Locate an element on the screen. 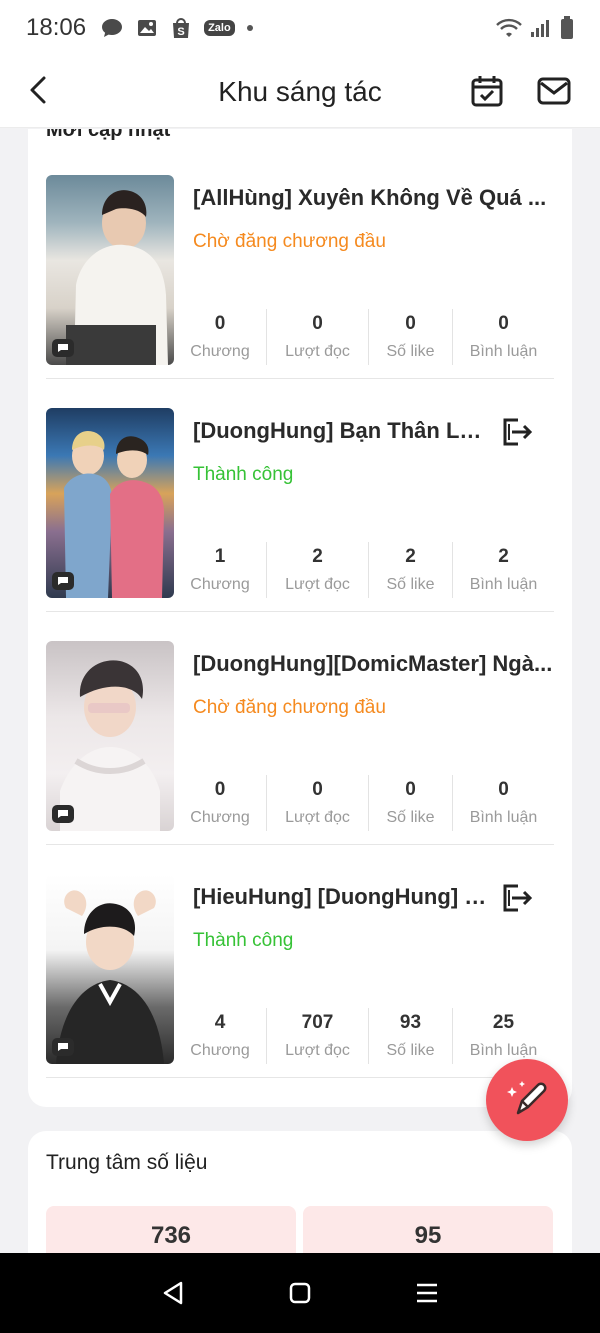 The width and height of the screenshot is (600, 1333). stat-comments: 25 Bình luận is located at coordinates (503, 1036).